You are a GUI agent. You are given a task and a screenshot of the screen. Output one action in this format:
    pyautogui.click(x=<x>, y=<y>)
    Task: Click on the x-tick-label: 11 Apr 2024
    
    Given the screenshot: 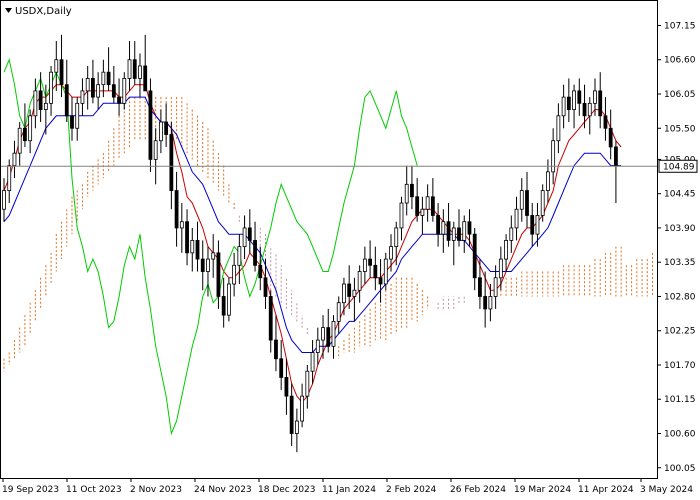 What is the action you would take?
    pyautogui.click(x=606, y=490)
    